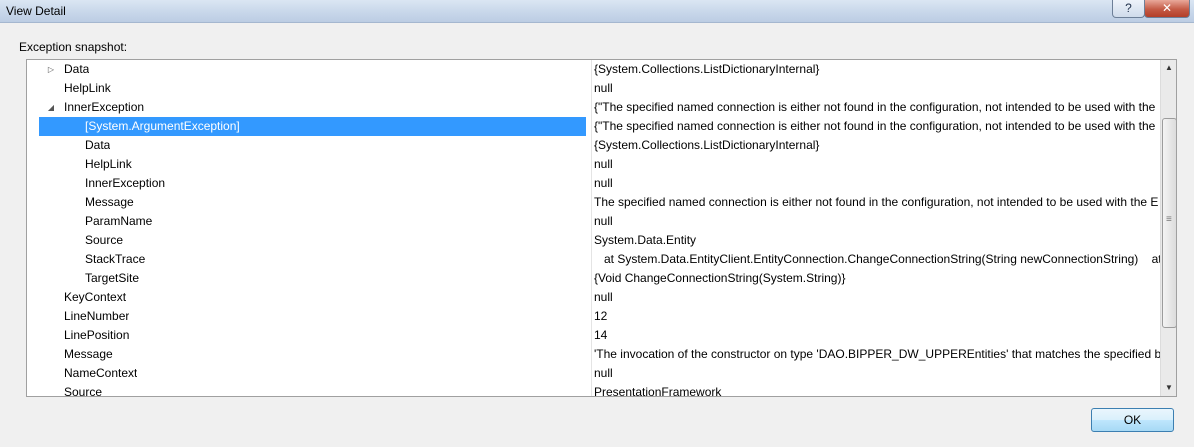  I want to click on property-name: NameContext, so click(101, 373).